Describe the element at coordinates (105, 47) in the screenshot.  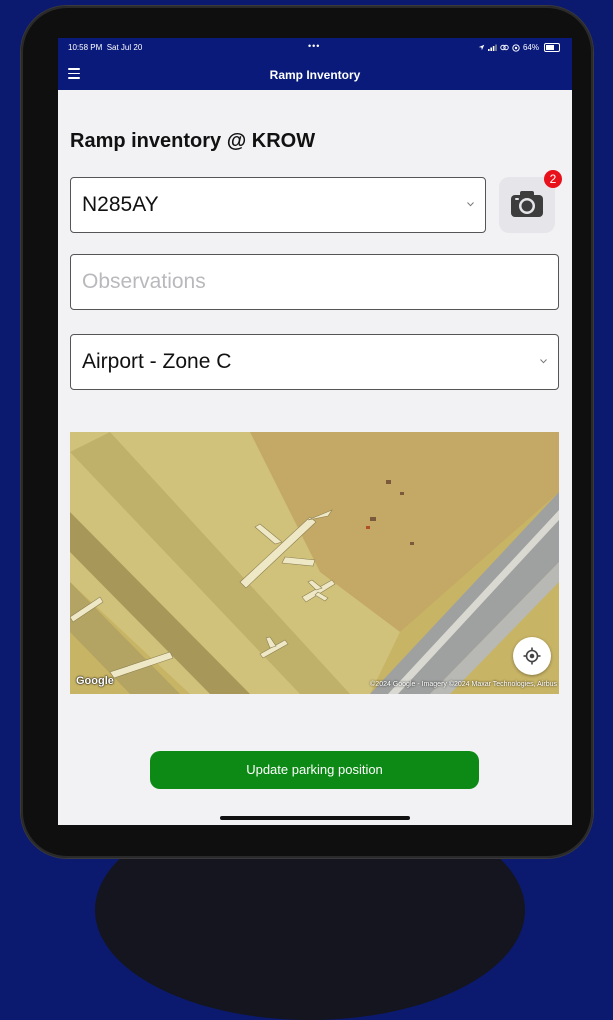
I see `status-time: 10:58 PM Sat Jul 20` at that location.